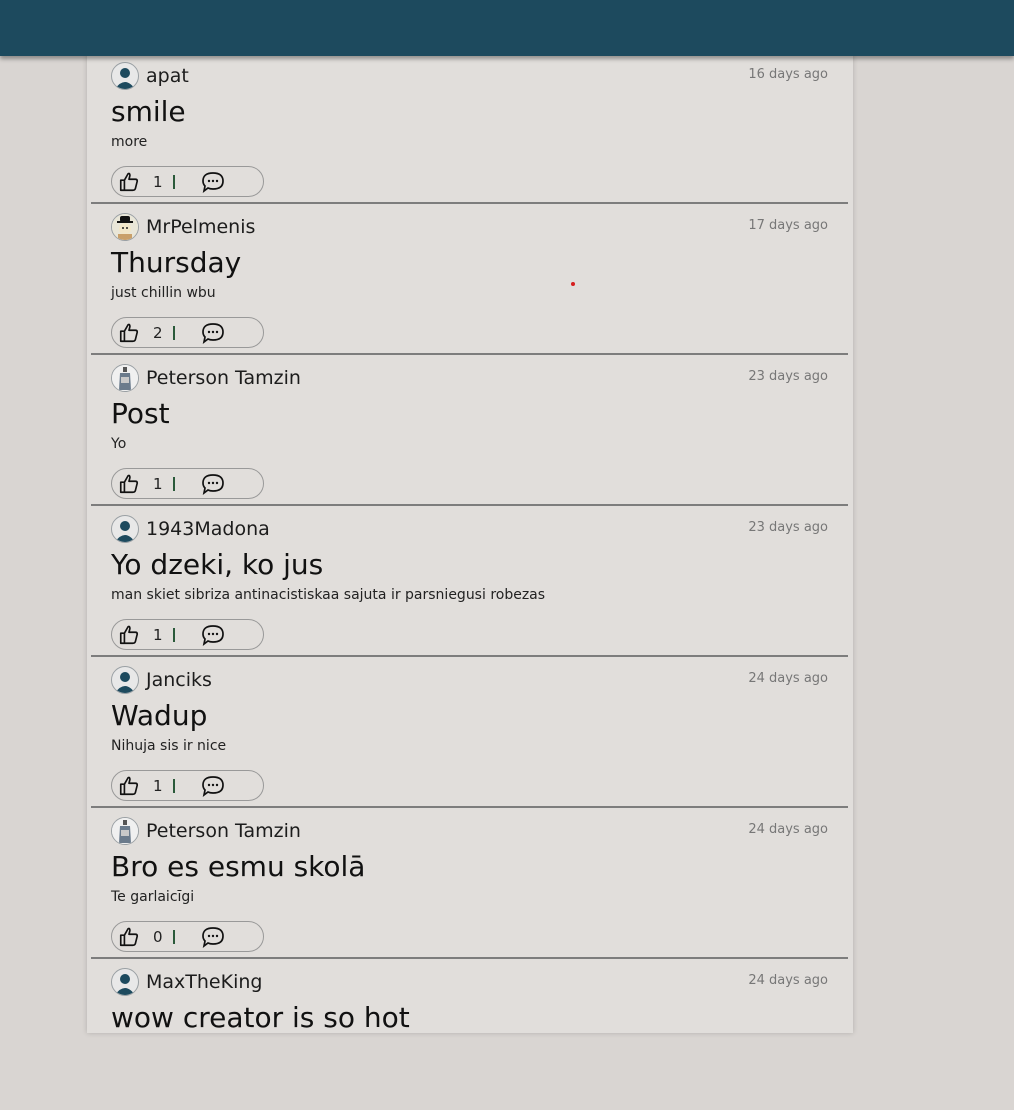 This screenshot has width=1014, height=1110. Describe the element at coordinates (204, 982) in the screenshot. I see `post-author: MaxTheKing` at that location.